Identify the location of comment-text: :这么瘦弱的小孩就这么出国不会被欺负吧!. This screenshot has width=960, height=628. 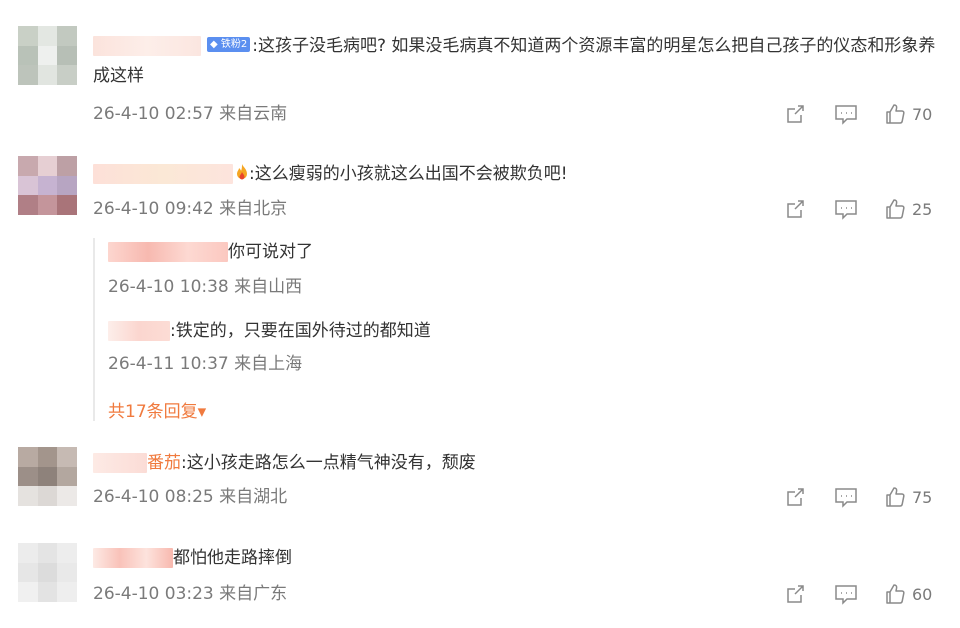
(408, 174).